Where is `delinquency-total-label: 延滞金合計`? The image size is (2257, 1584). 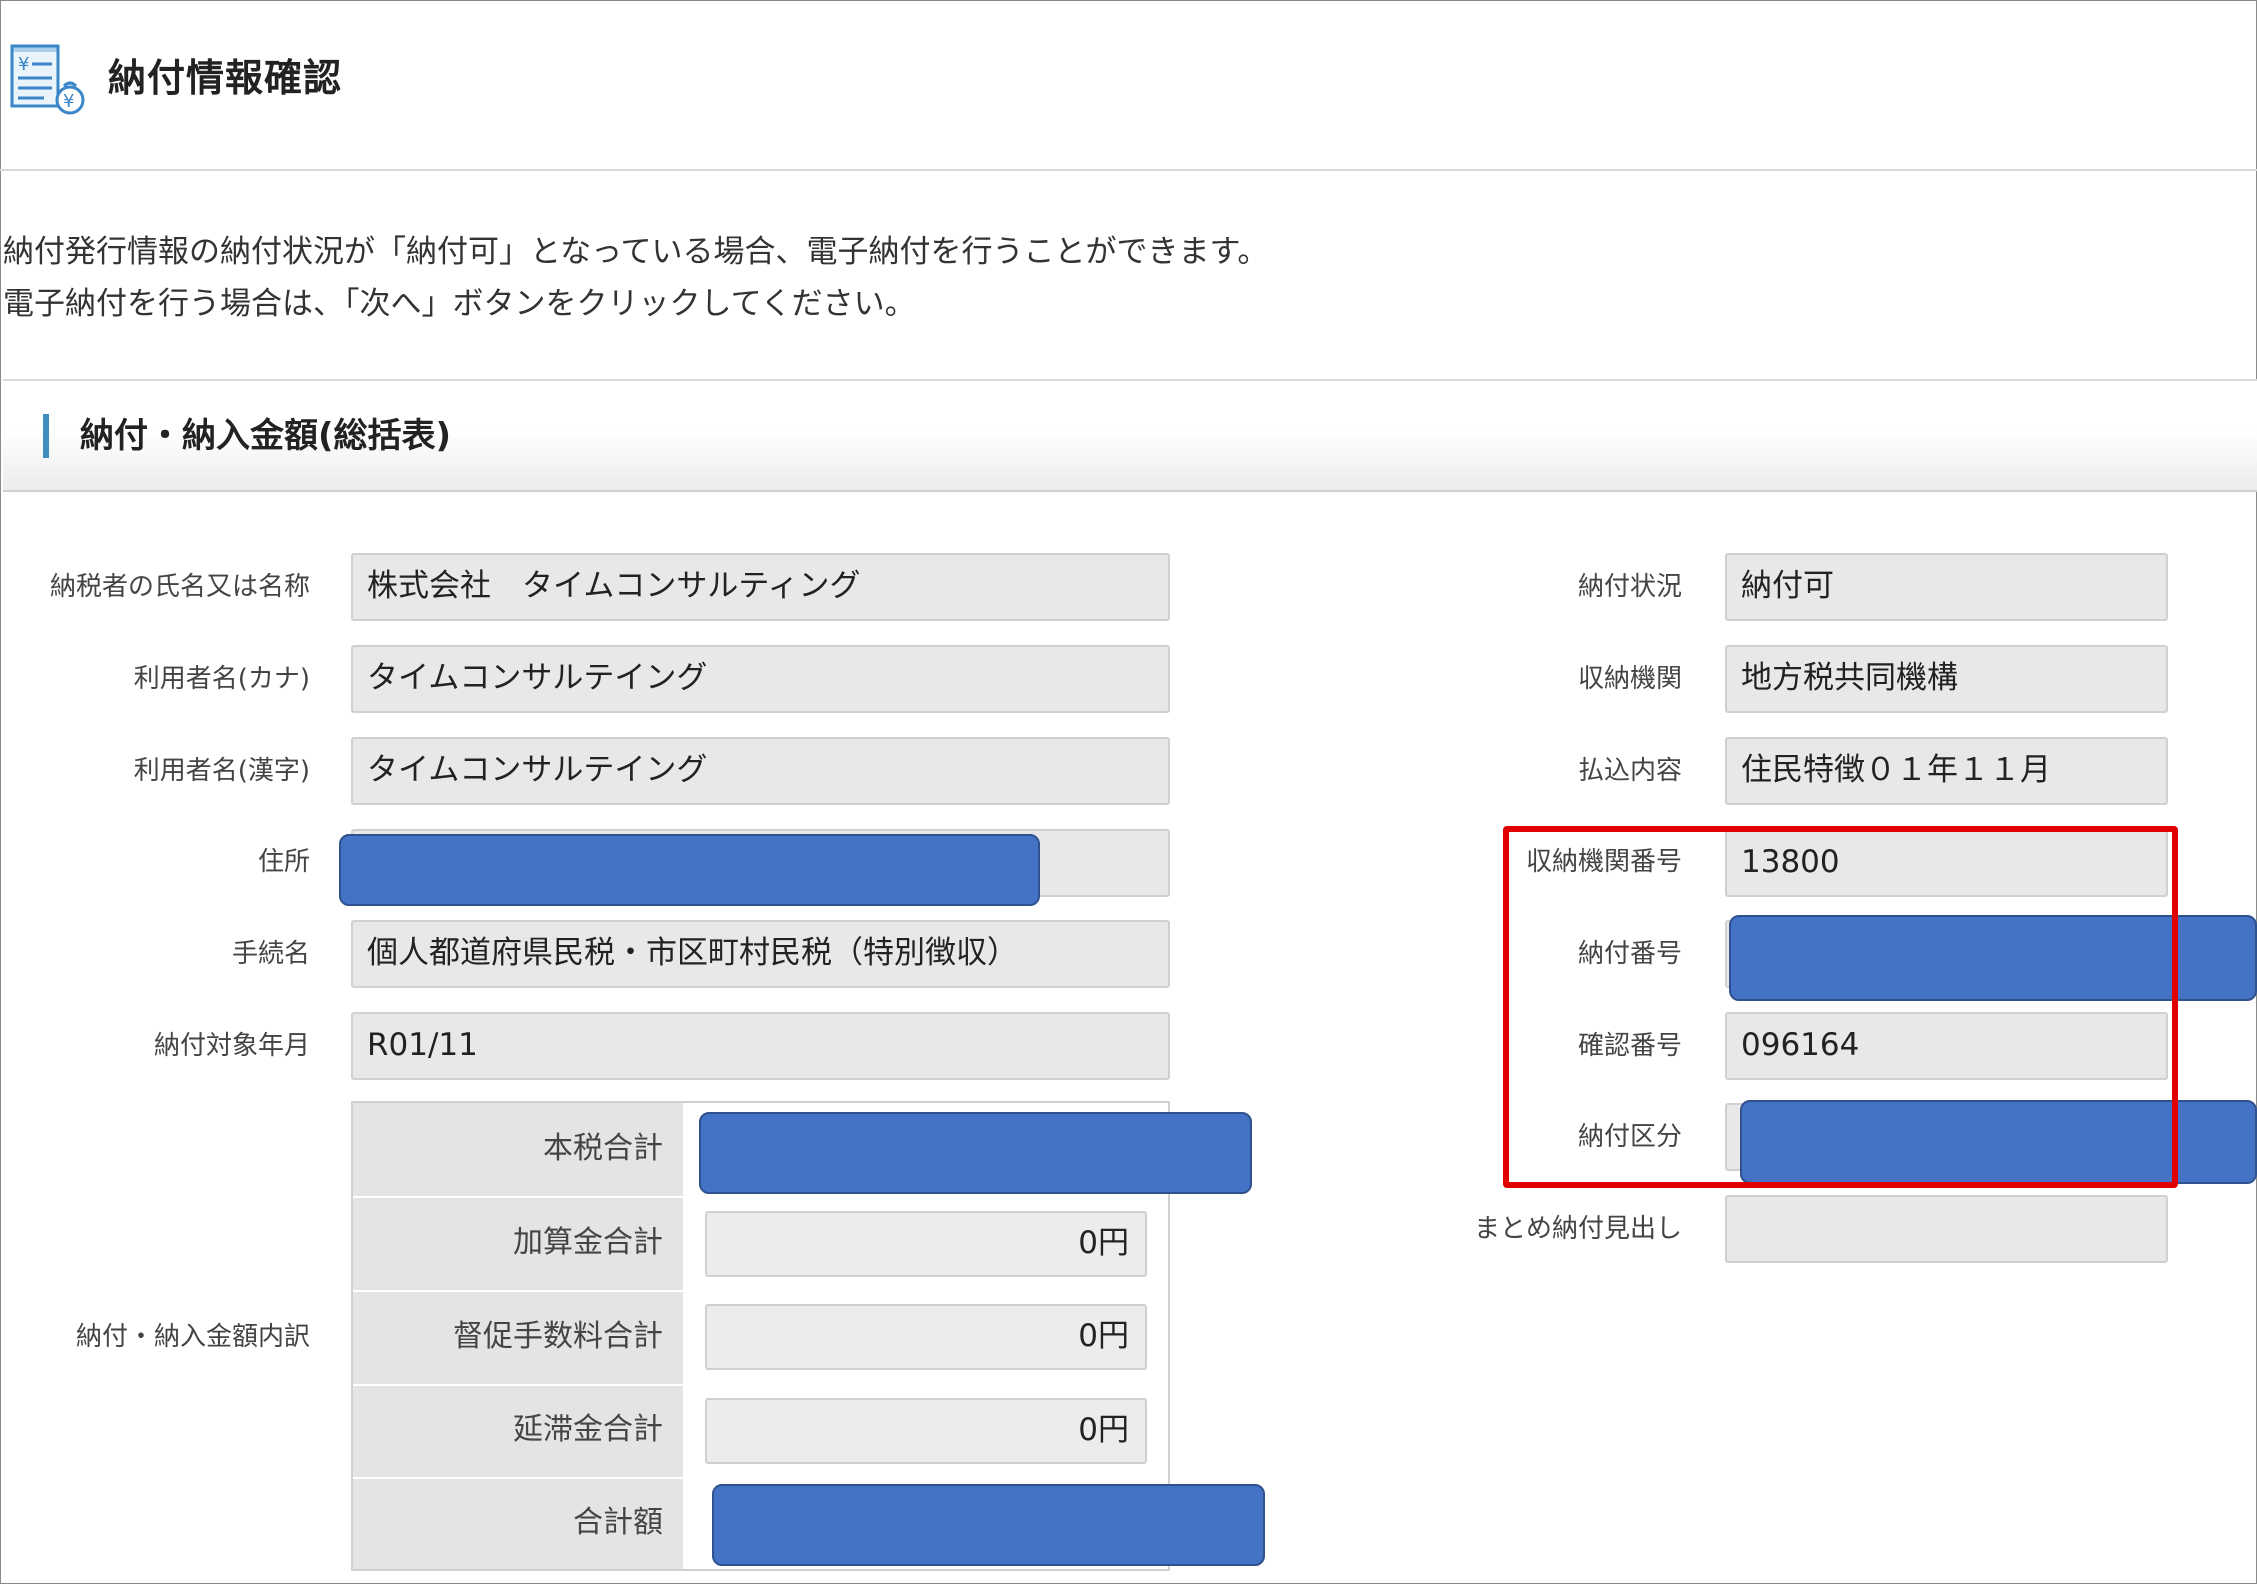 delinquency-total-label: 延滞金合計 is located at coordinates (588, 1429).